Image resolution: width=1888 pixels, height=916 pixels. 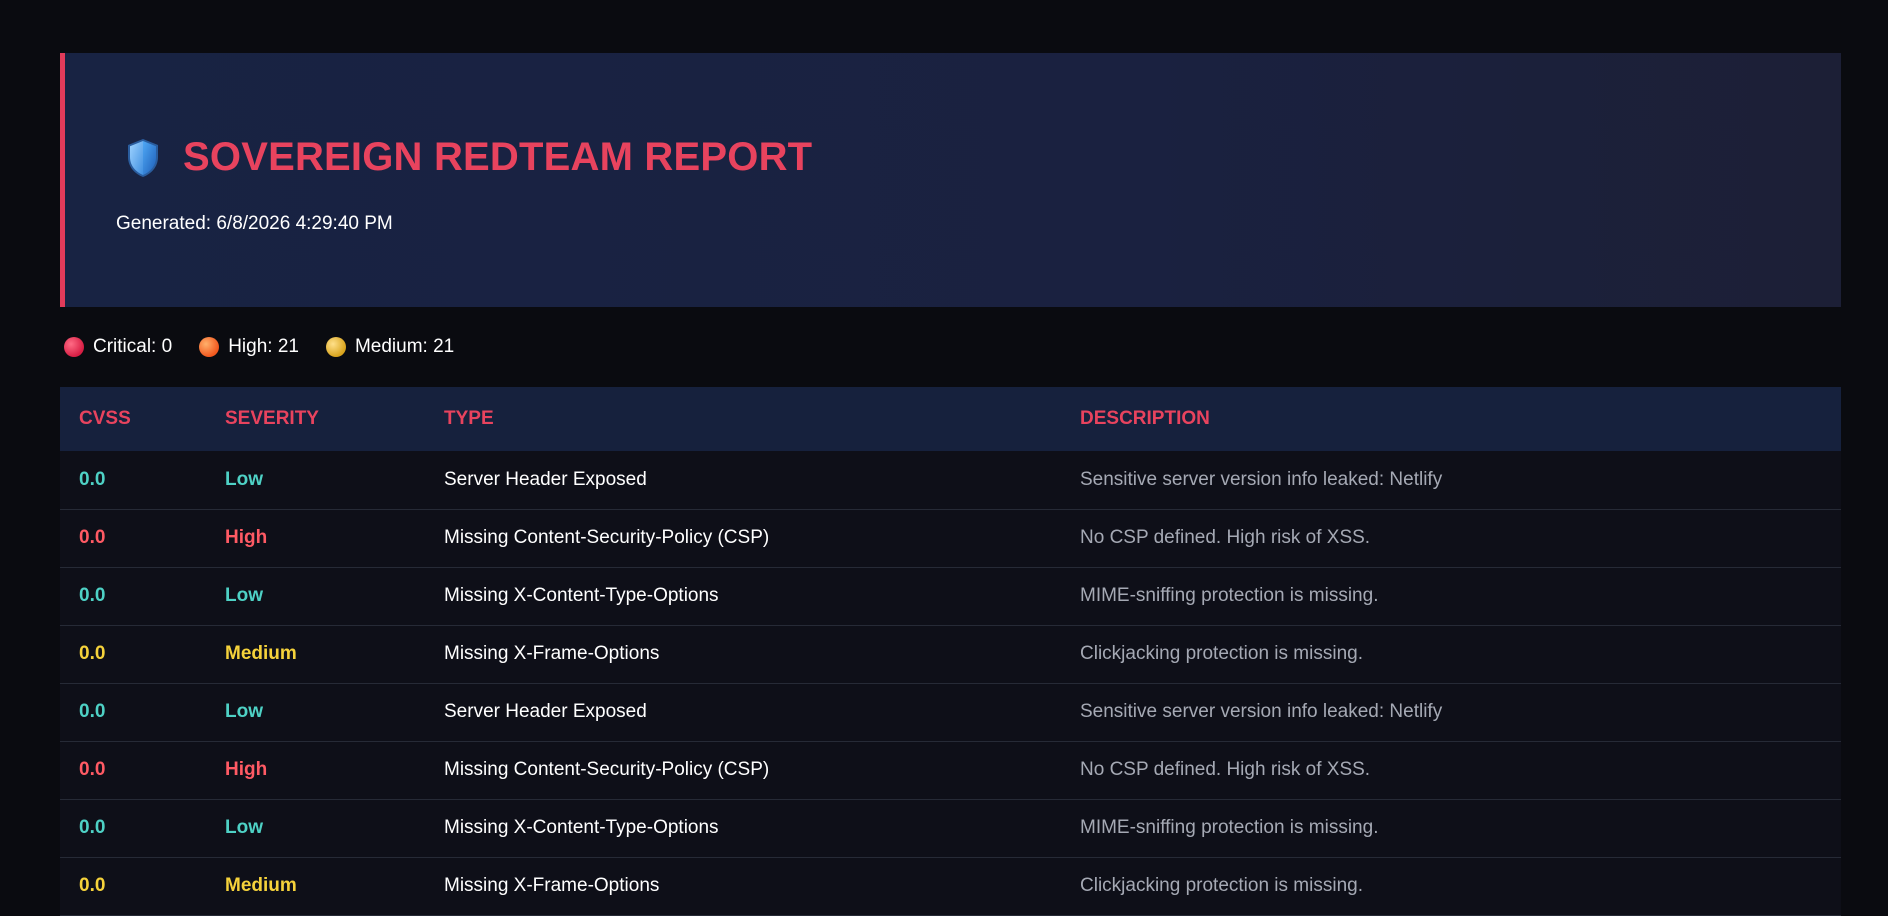 I want to click on title-row: SOVEREIGN REDTEAM REPORT, so click(x=468, y=157).